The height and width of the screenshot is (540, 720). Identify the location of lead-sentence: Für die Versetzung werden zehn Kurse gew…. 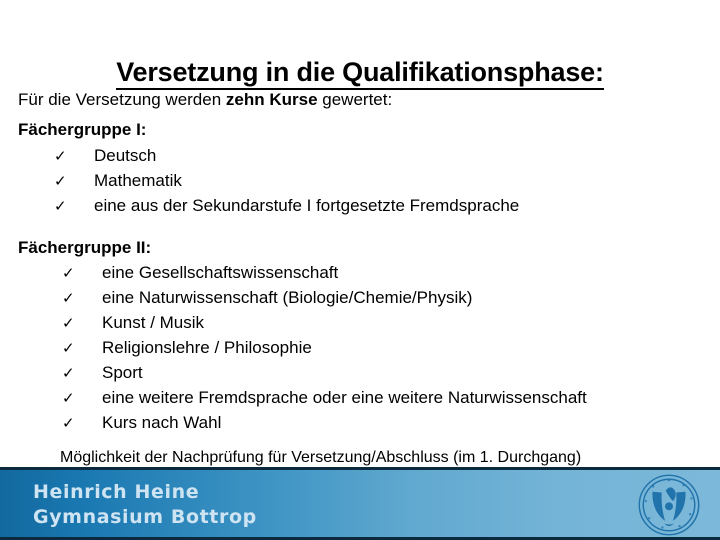
(363, 99).